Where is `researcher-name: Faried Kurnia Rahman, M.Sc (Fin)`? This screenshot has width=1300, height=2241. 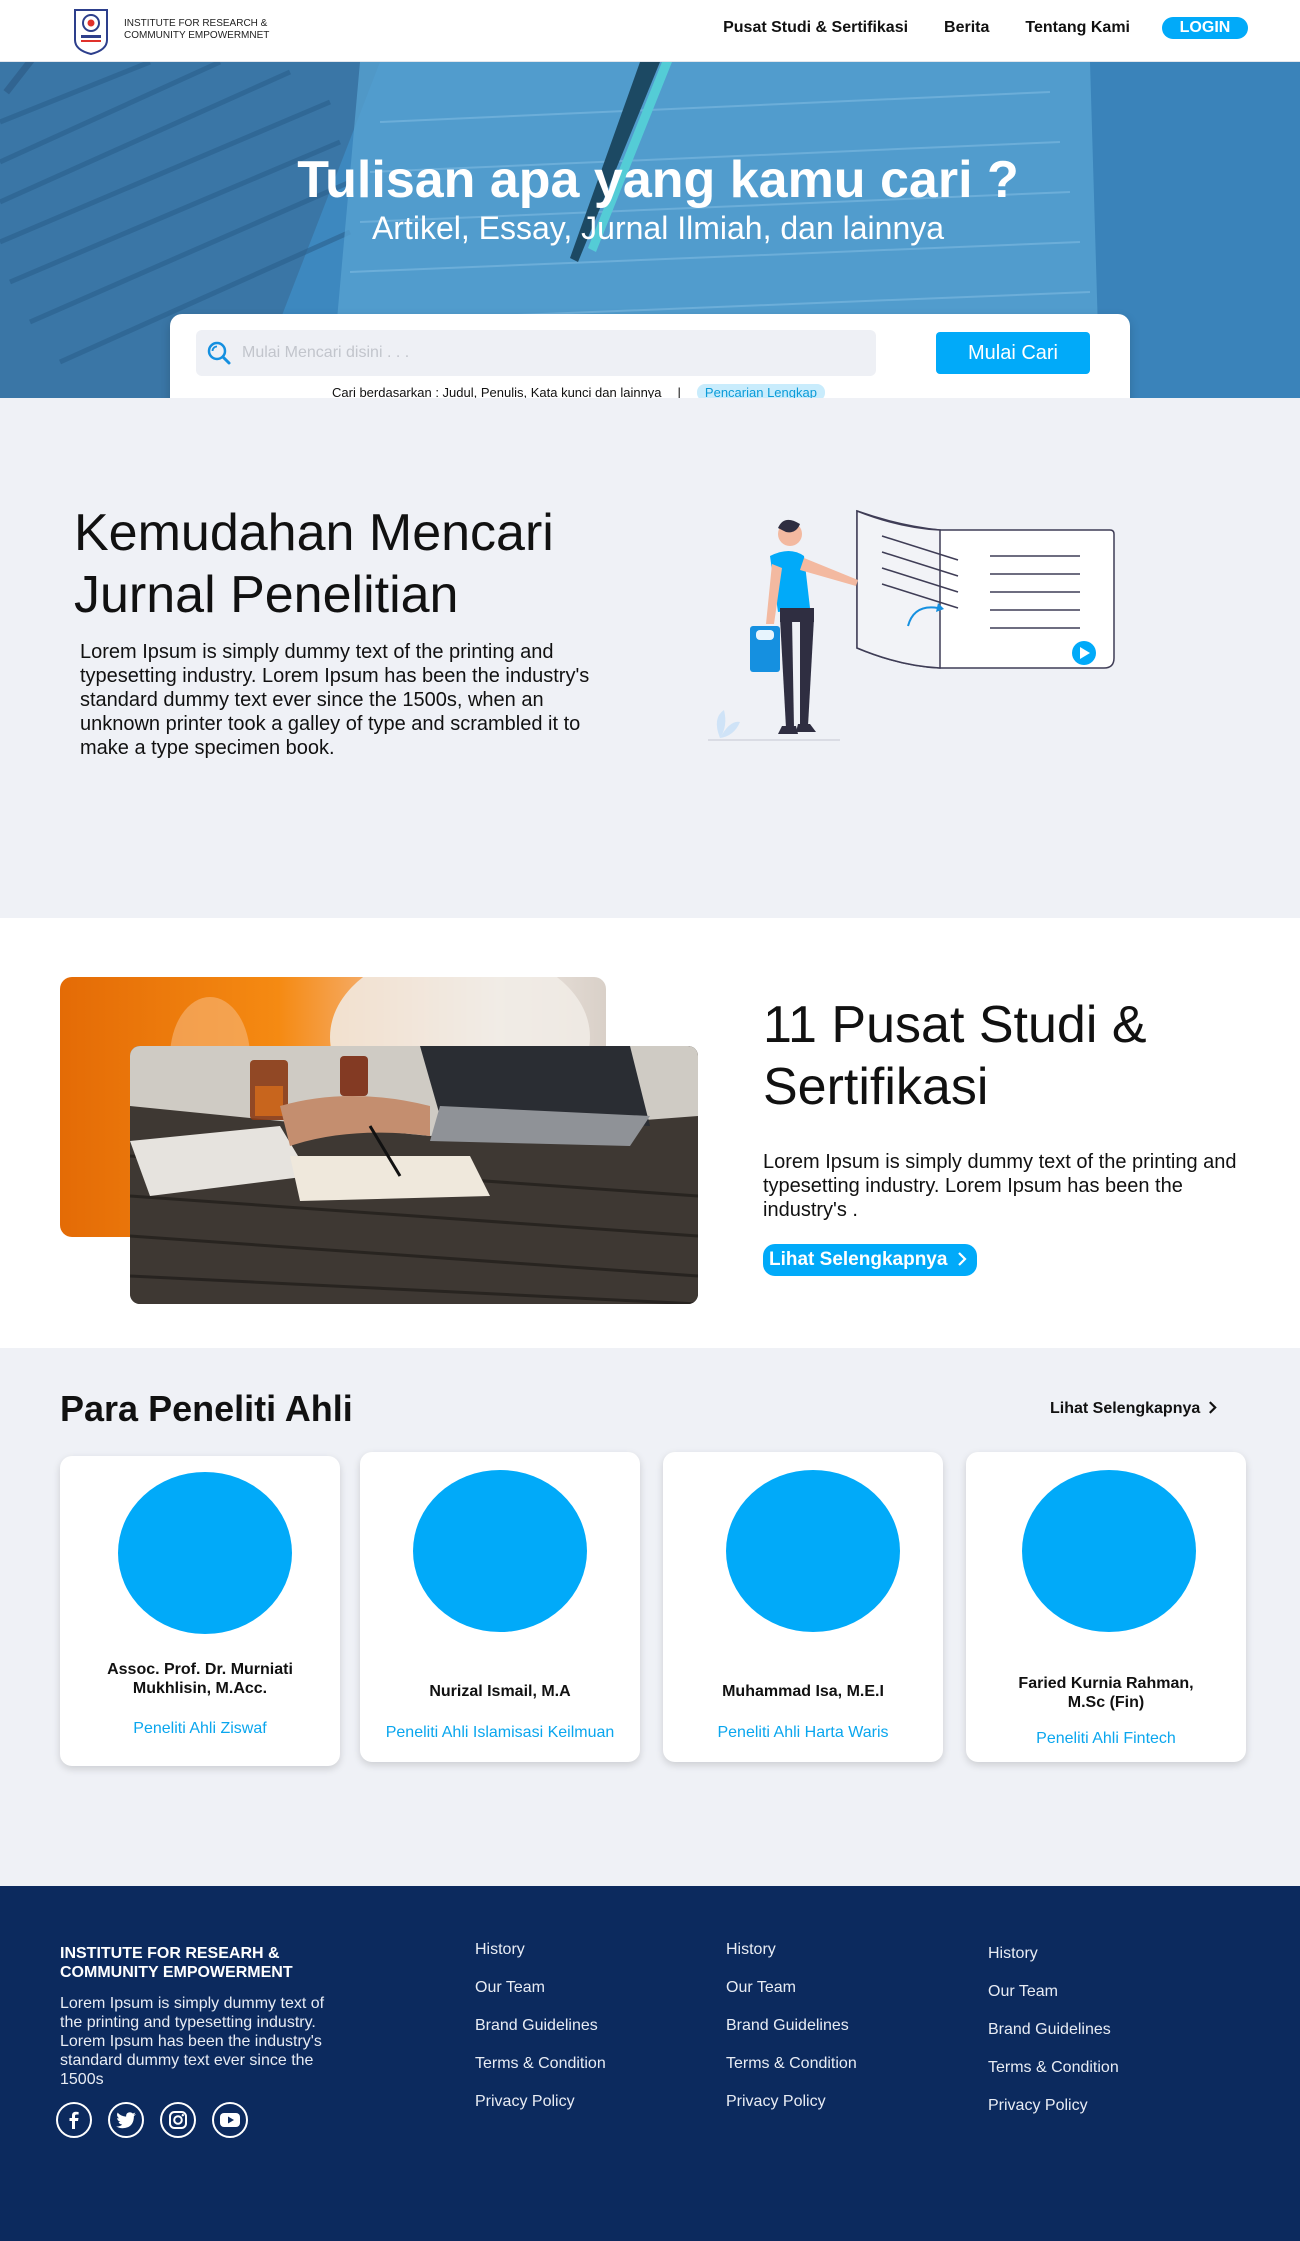
researcher-name: Faried Kurnia Rahman, M.Sc (Fin) is located at coordinates (1106, 1693).